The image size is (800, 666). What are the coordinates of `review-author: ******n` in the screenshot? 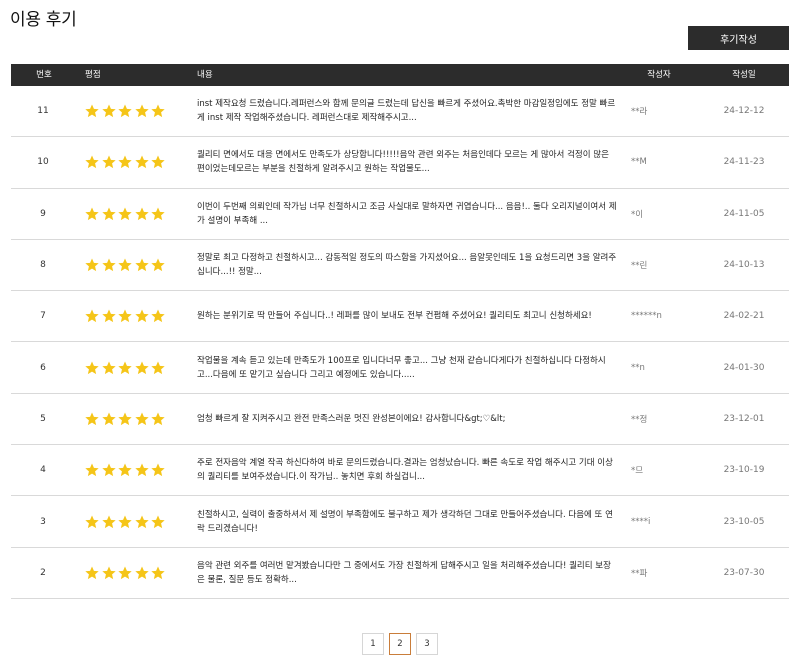 It's located at (646, 316).